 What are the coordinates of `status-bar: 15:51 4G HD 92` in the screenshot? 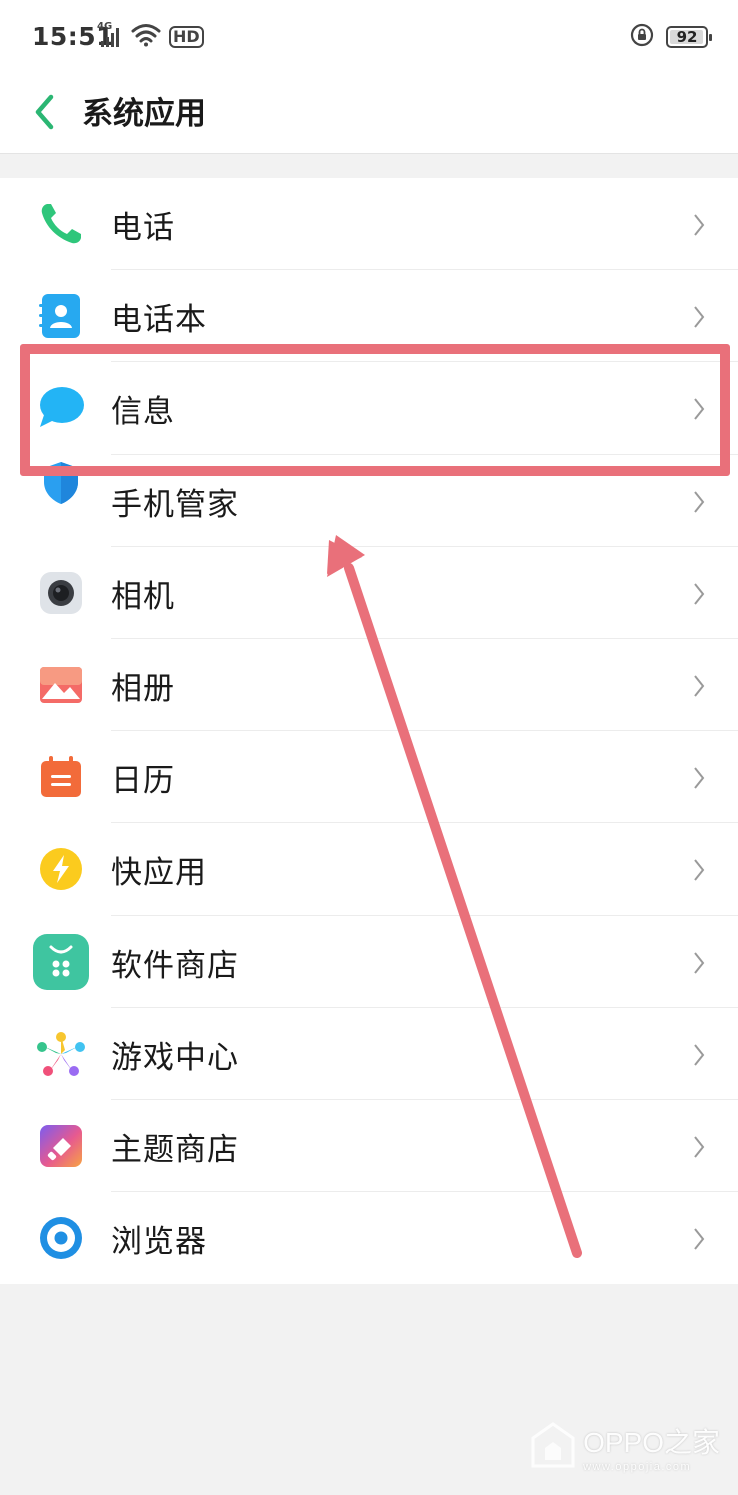 It's located at (369, 35).